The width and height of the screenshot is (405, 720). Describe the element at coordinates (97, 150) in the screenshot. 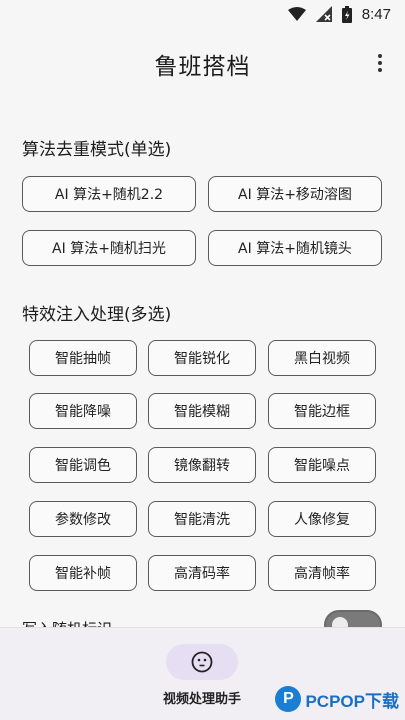

I see `mode-section-title: 算法去重模式(单选)` at that location.